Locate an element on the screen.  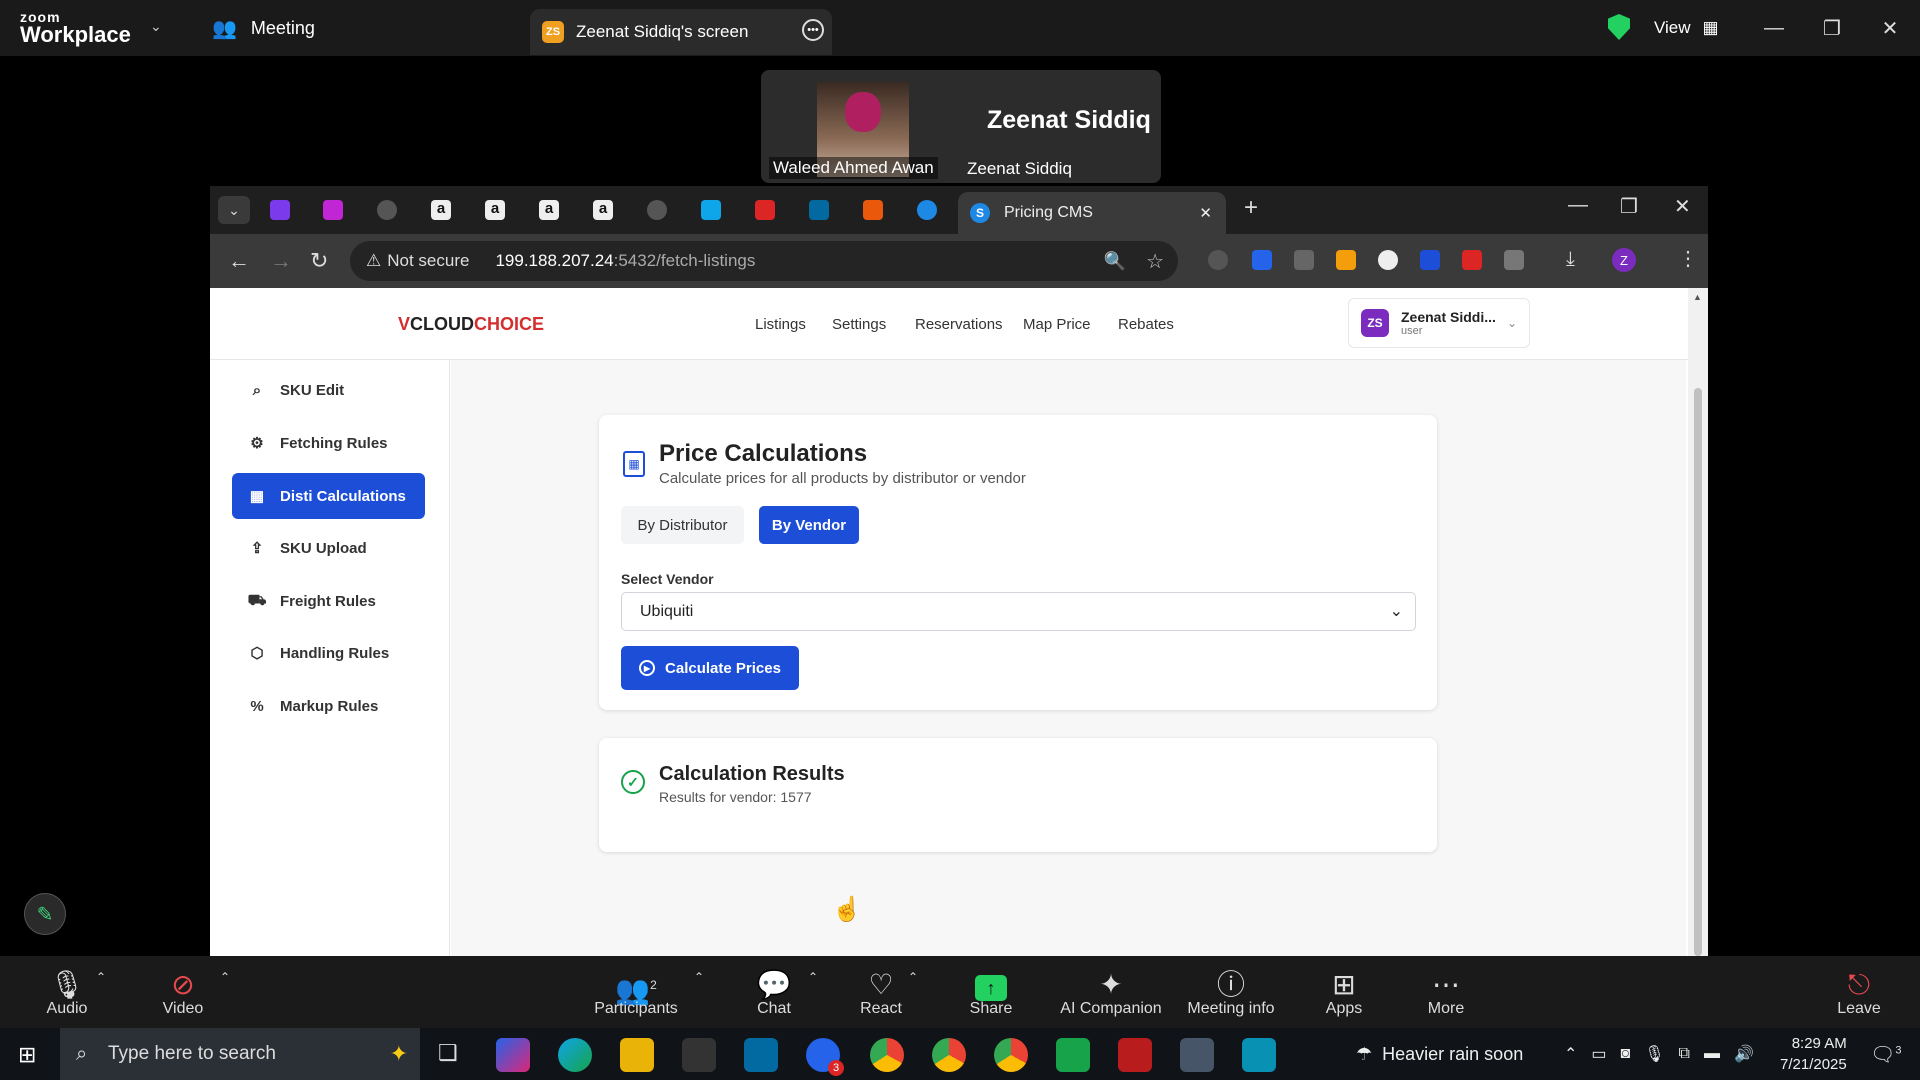
nav-listings: Listings is located at coordinates (780, 324).